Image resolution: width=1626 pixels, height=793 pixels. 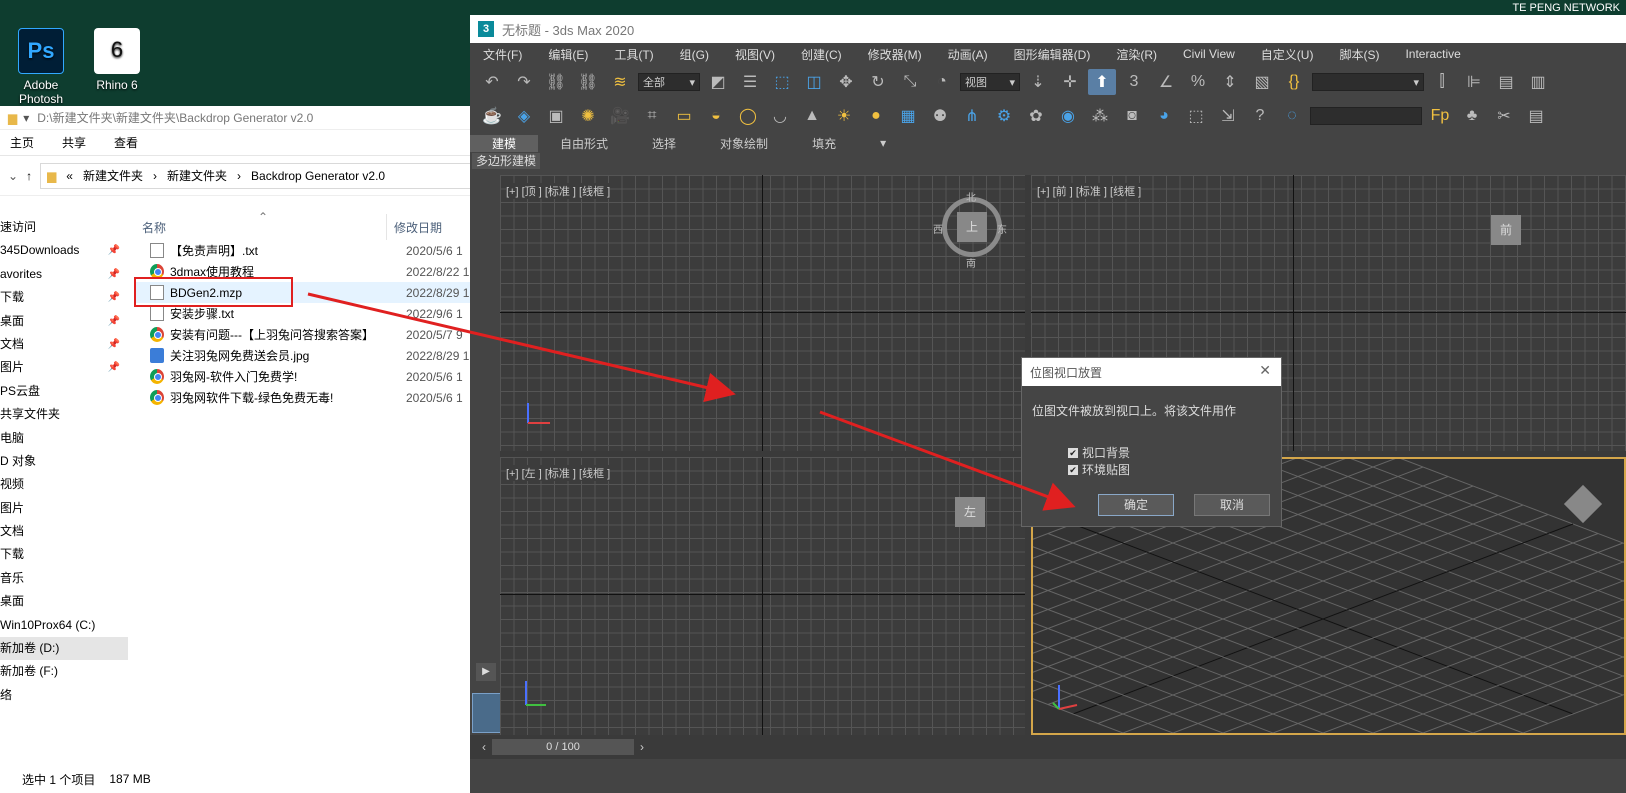 What do you see at coordinates (69, 176) in the screenshot?
I see `breadcrumb-overflow: «` at bounding box center [69, 176].